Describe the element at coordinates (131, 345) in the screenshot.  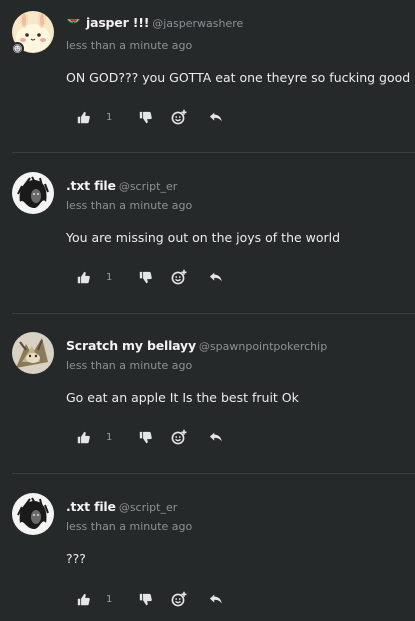
I see `display-name: Scratch my bellayy` at that location.